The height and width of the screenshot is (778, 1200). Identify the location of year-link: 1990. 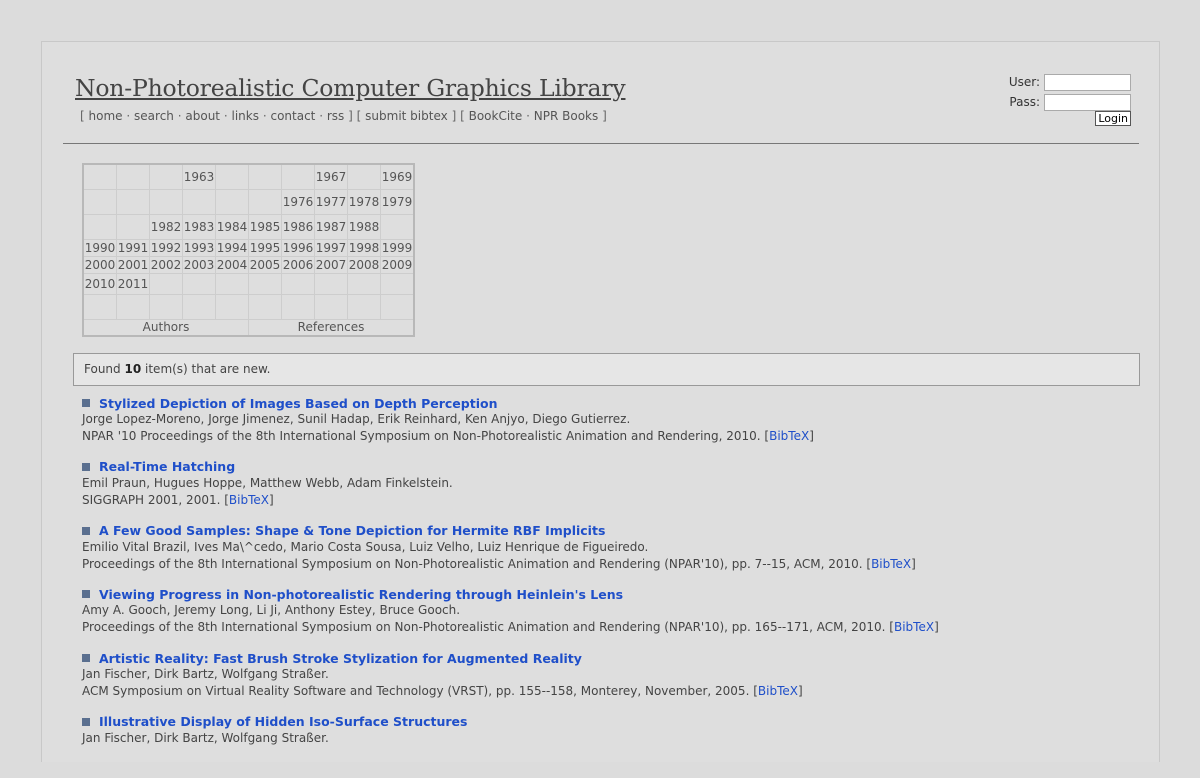
(100, 248).